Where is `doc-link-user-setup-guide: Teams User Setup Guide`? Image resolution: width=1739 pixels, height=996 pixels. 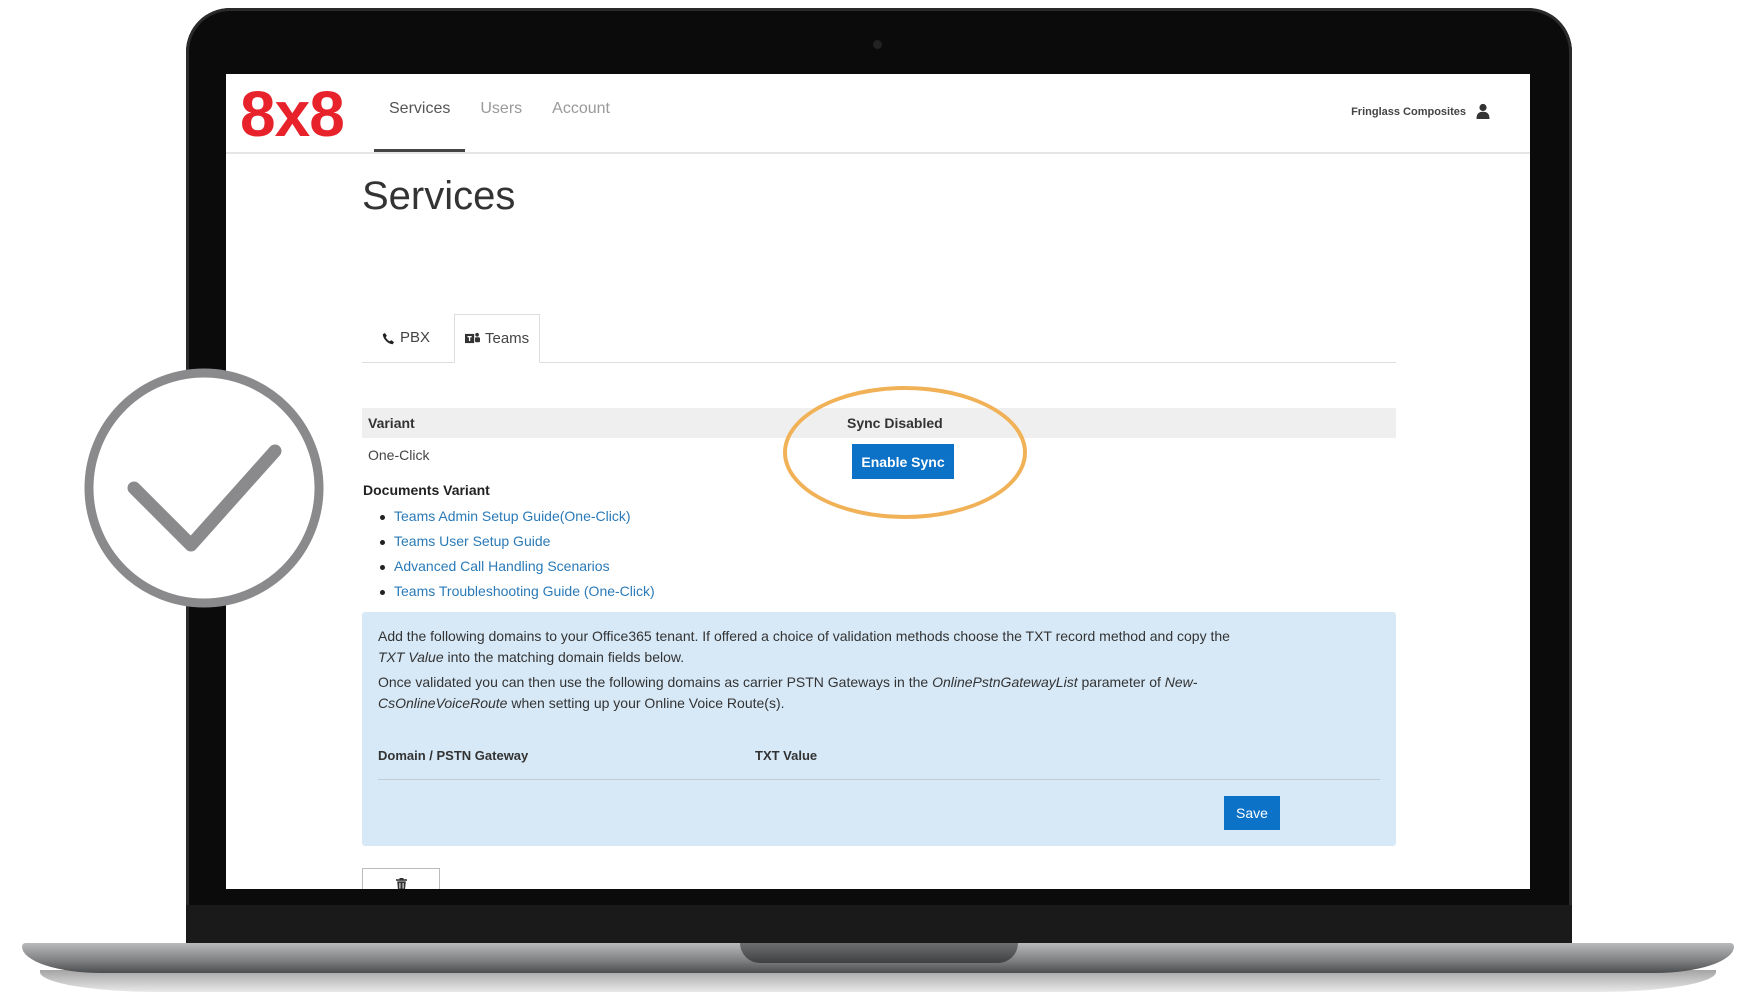 doc-link-user-setup-guide: Teams User Setup Guide is located at coordinates (517, 542).